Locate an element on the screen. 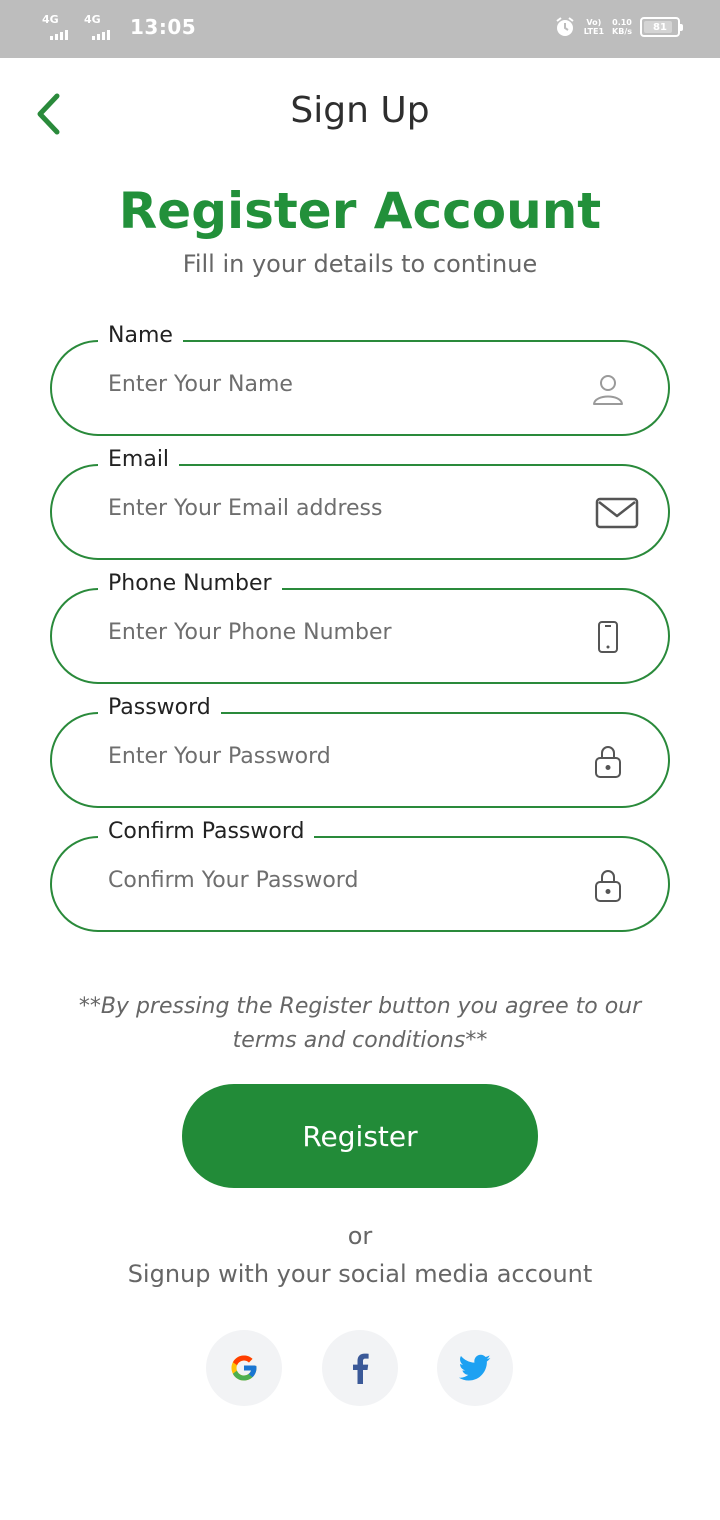 The height and width of the screenshot is (1520, 720). name-field: Name Enter Your Name is located at coordinates (360, 379).